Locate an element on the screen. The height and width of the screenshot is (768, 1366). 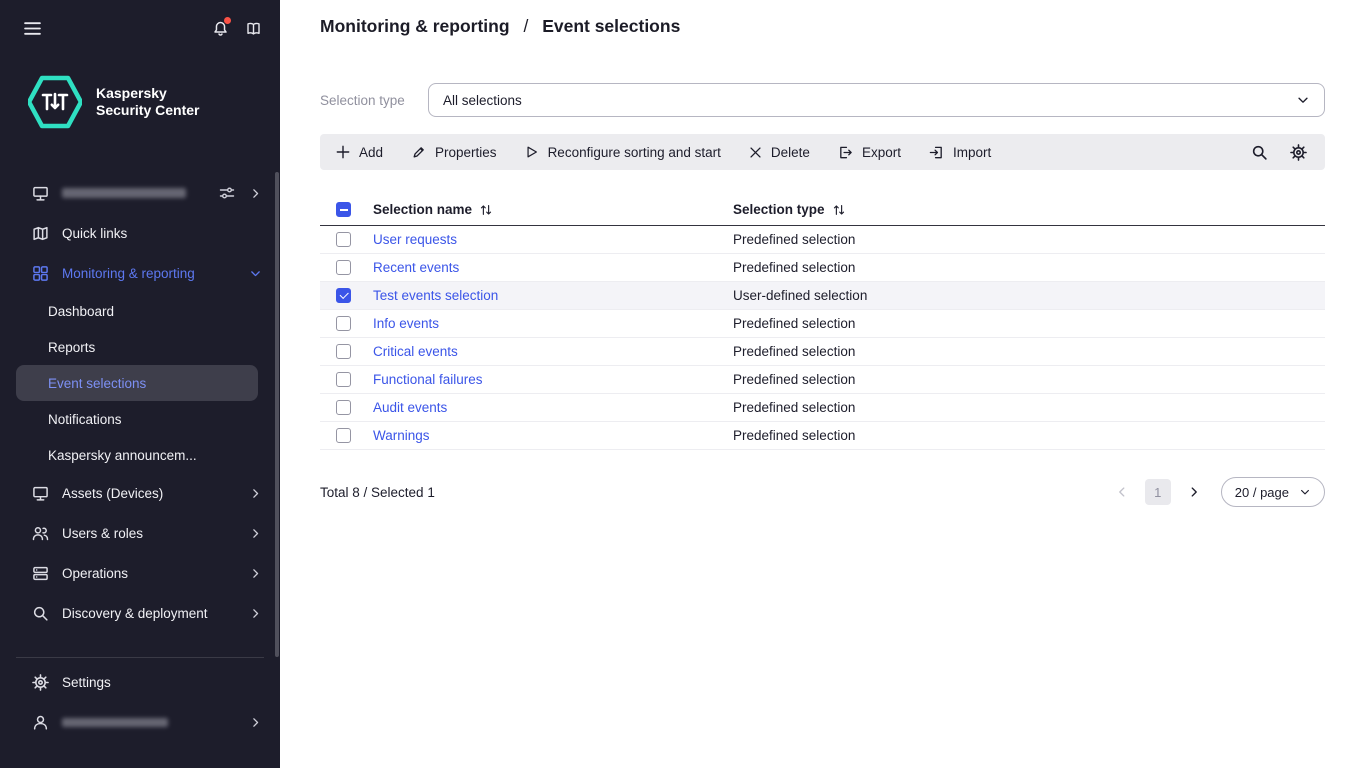
table-row: Critical events Predefined selection is located at coordinates (822, 352).